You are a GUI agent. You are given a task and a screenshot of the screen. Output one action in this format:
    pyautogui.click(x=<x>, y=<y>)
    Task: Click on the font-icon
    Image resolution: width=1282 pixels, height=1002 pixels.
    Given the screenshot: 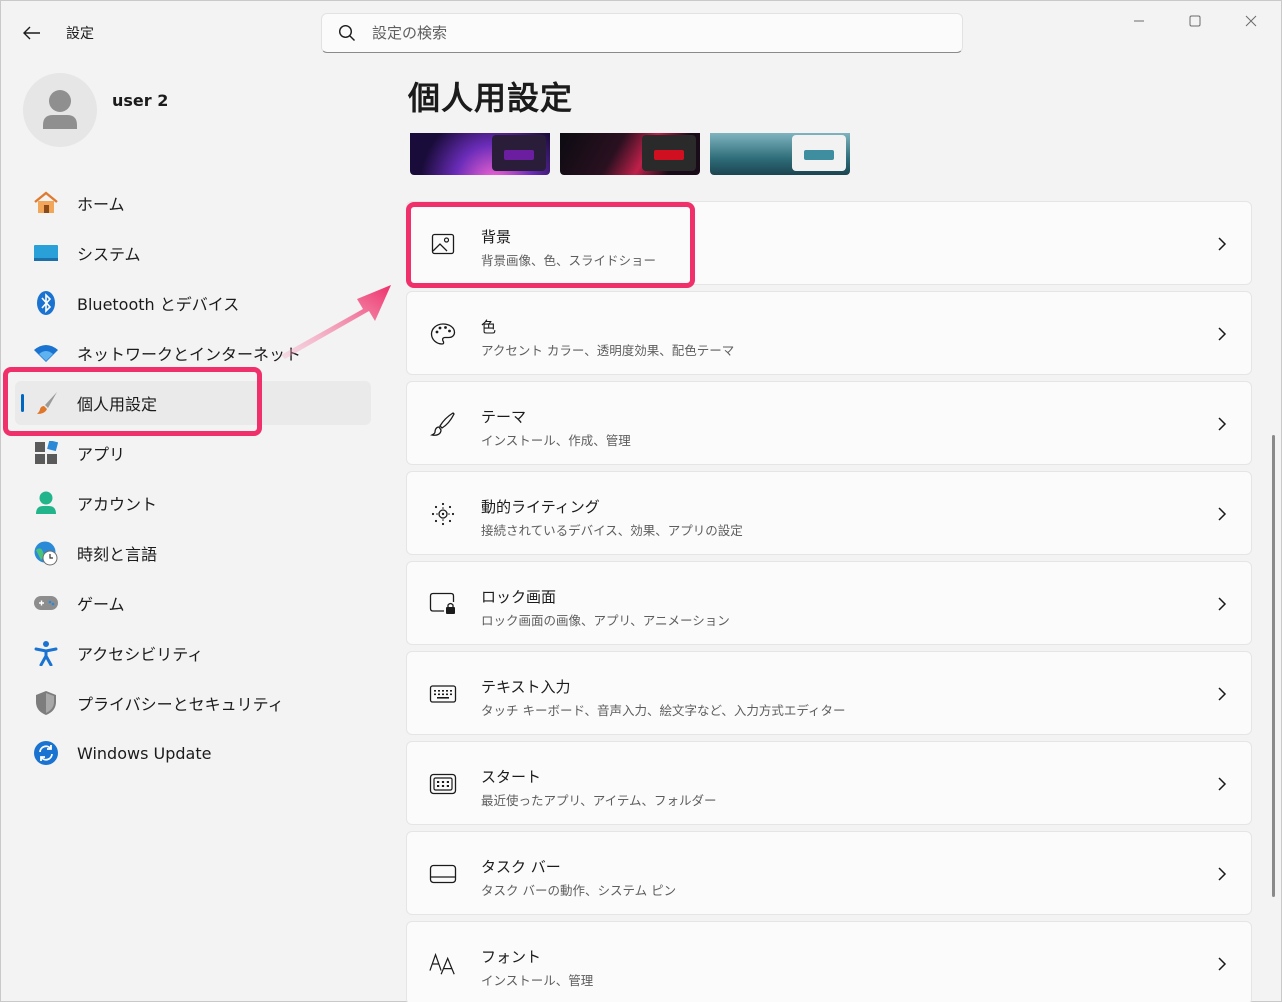 What is the action you would take?
    pyautogui.click(x=443, y=964)
    